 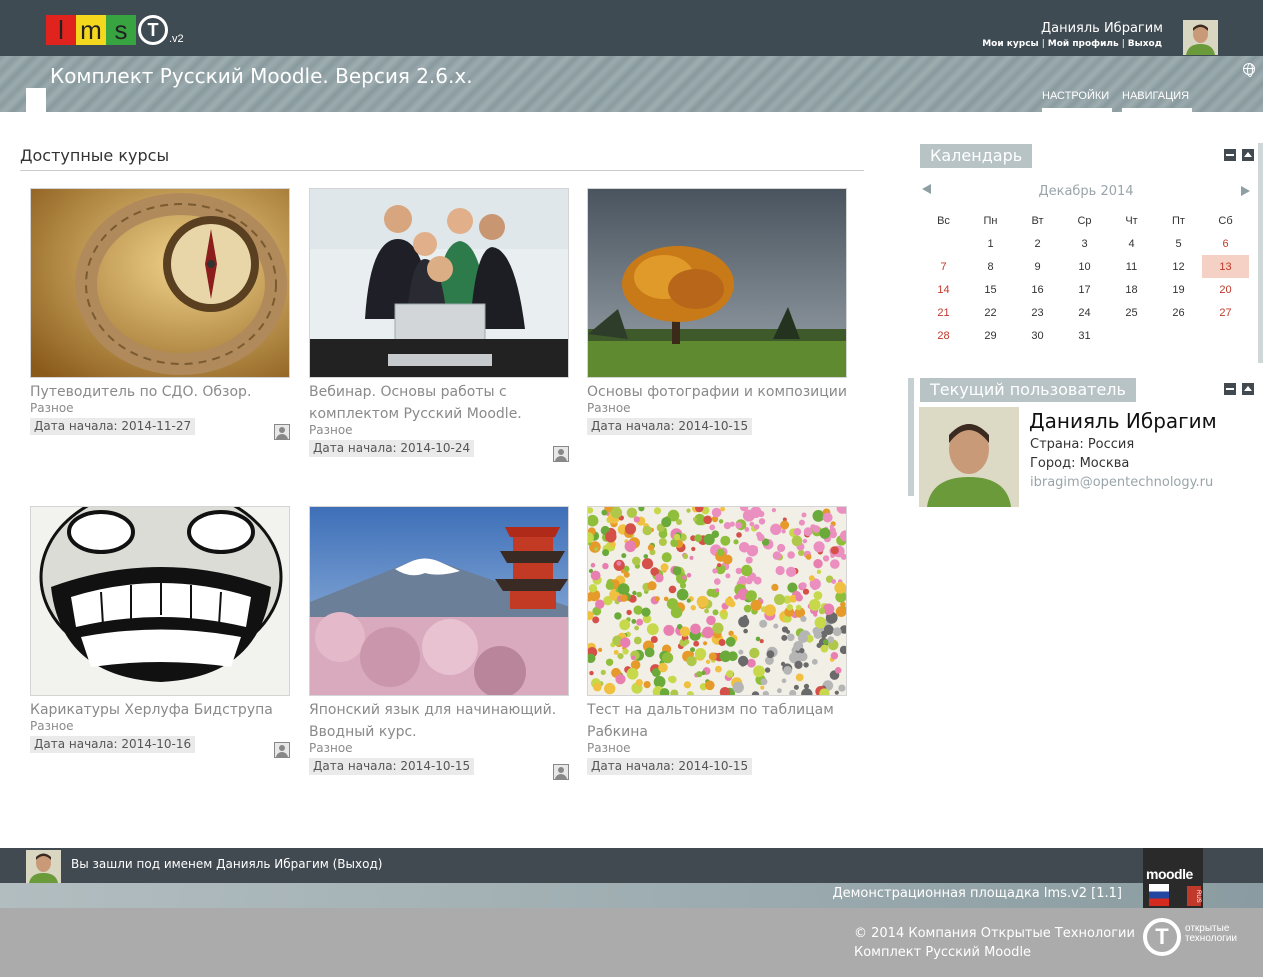 I want to click on current-user-avatar, so click(x=969, y=457).